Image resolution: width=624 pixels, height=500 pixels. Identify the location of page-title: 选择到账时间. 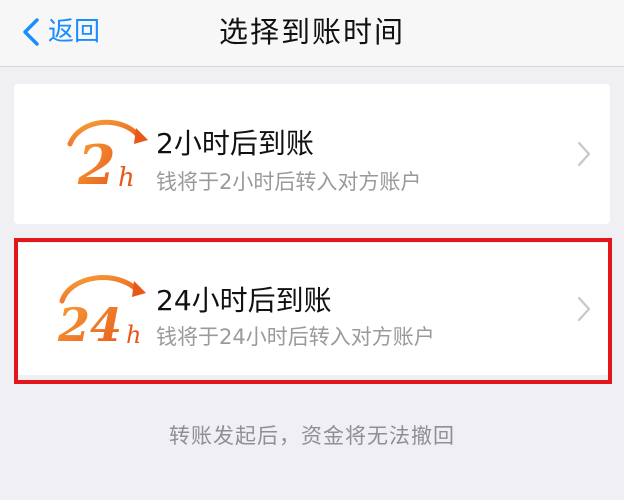
(311, 32).